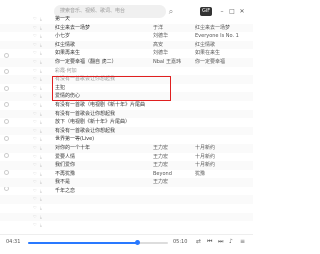 The image size is (320, 254). What do you see at coordinates (209, 241) in the screenshot?
I see `prev-icon: ⏮` at bounding box center [209, 241].